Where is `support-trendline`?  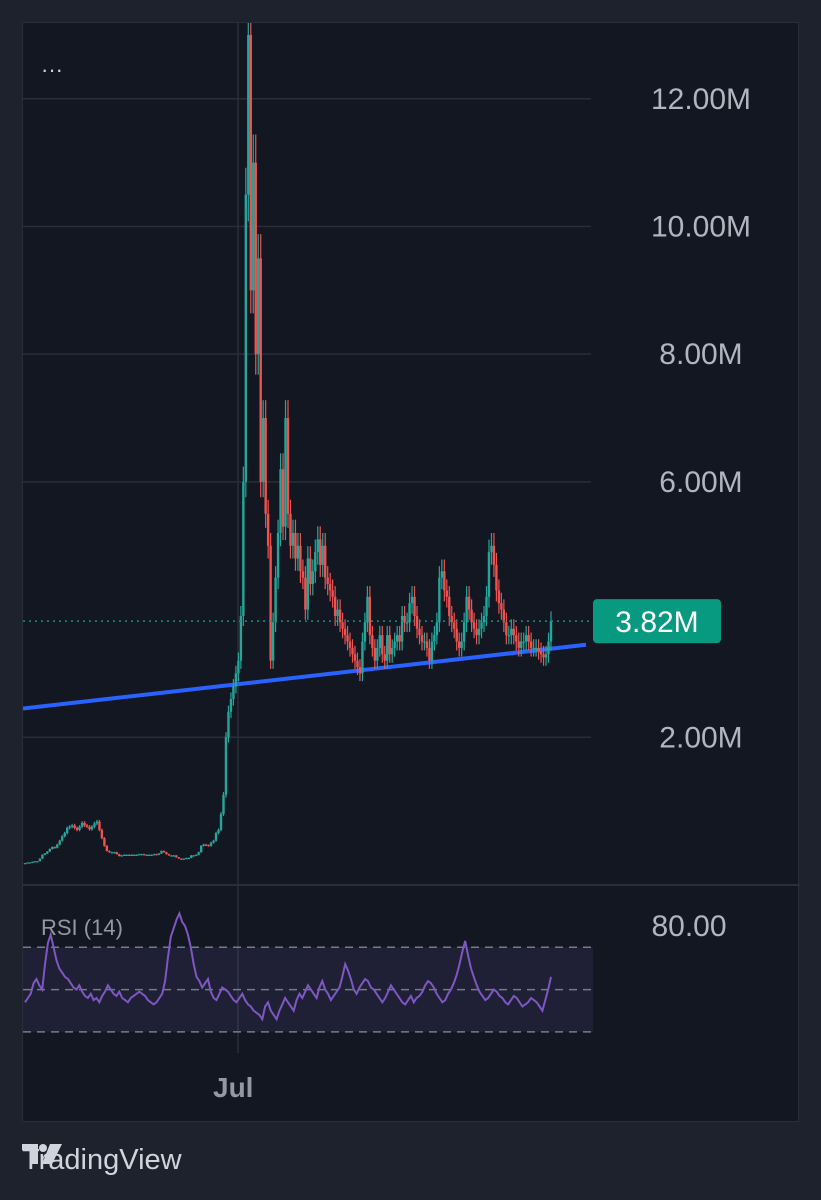
support-trendline is located at coordinates (305, 676).